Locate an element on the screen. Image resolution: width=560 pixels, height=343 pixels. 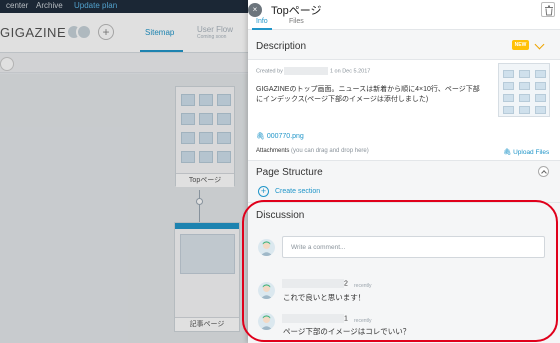
chevron-down-icon is located at coordinates (539, 44).